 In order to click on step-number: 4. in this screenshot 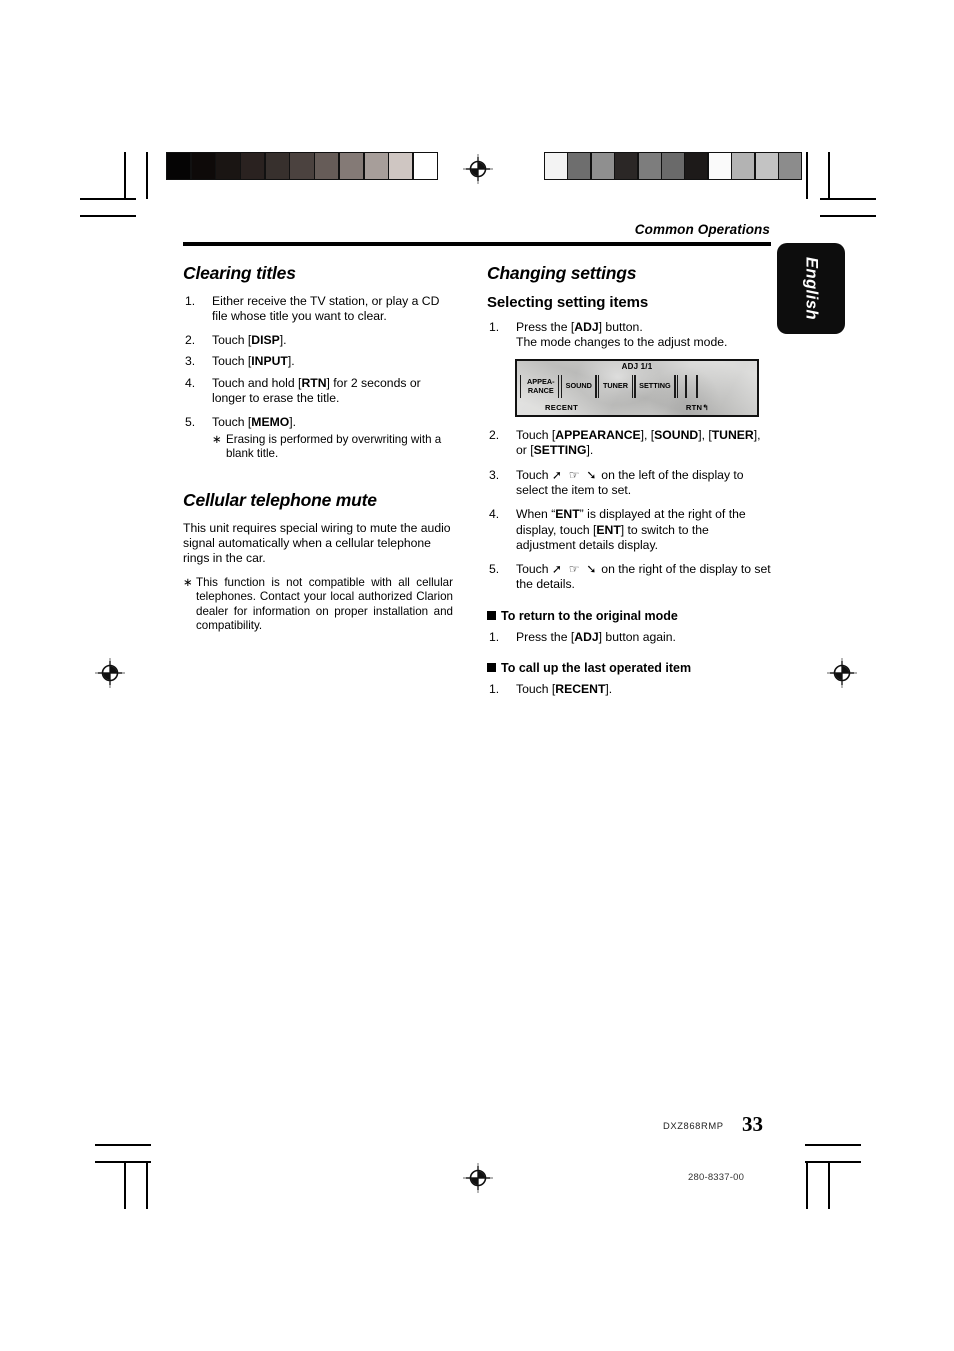, I will do `click(190, 382)`.